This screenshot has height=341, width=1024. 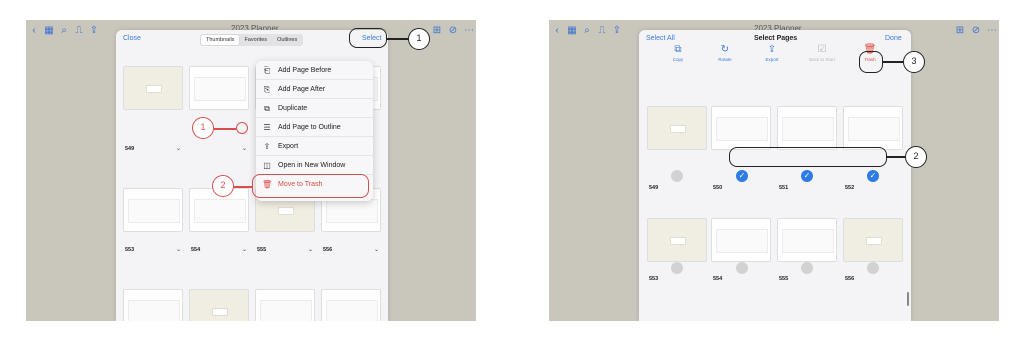 I want to click on scrollbar, so click(x=908, y=299).